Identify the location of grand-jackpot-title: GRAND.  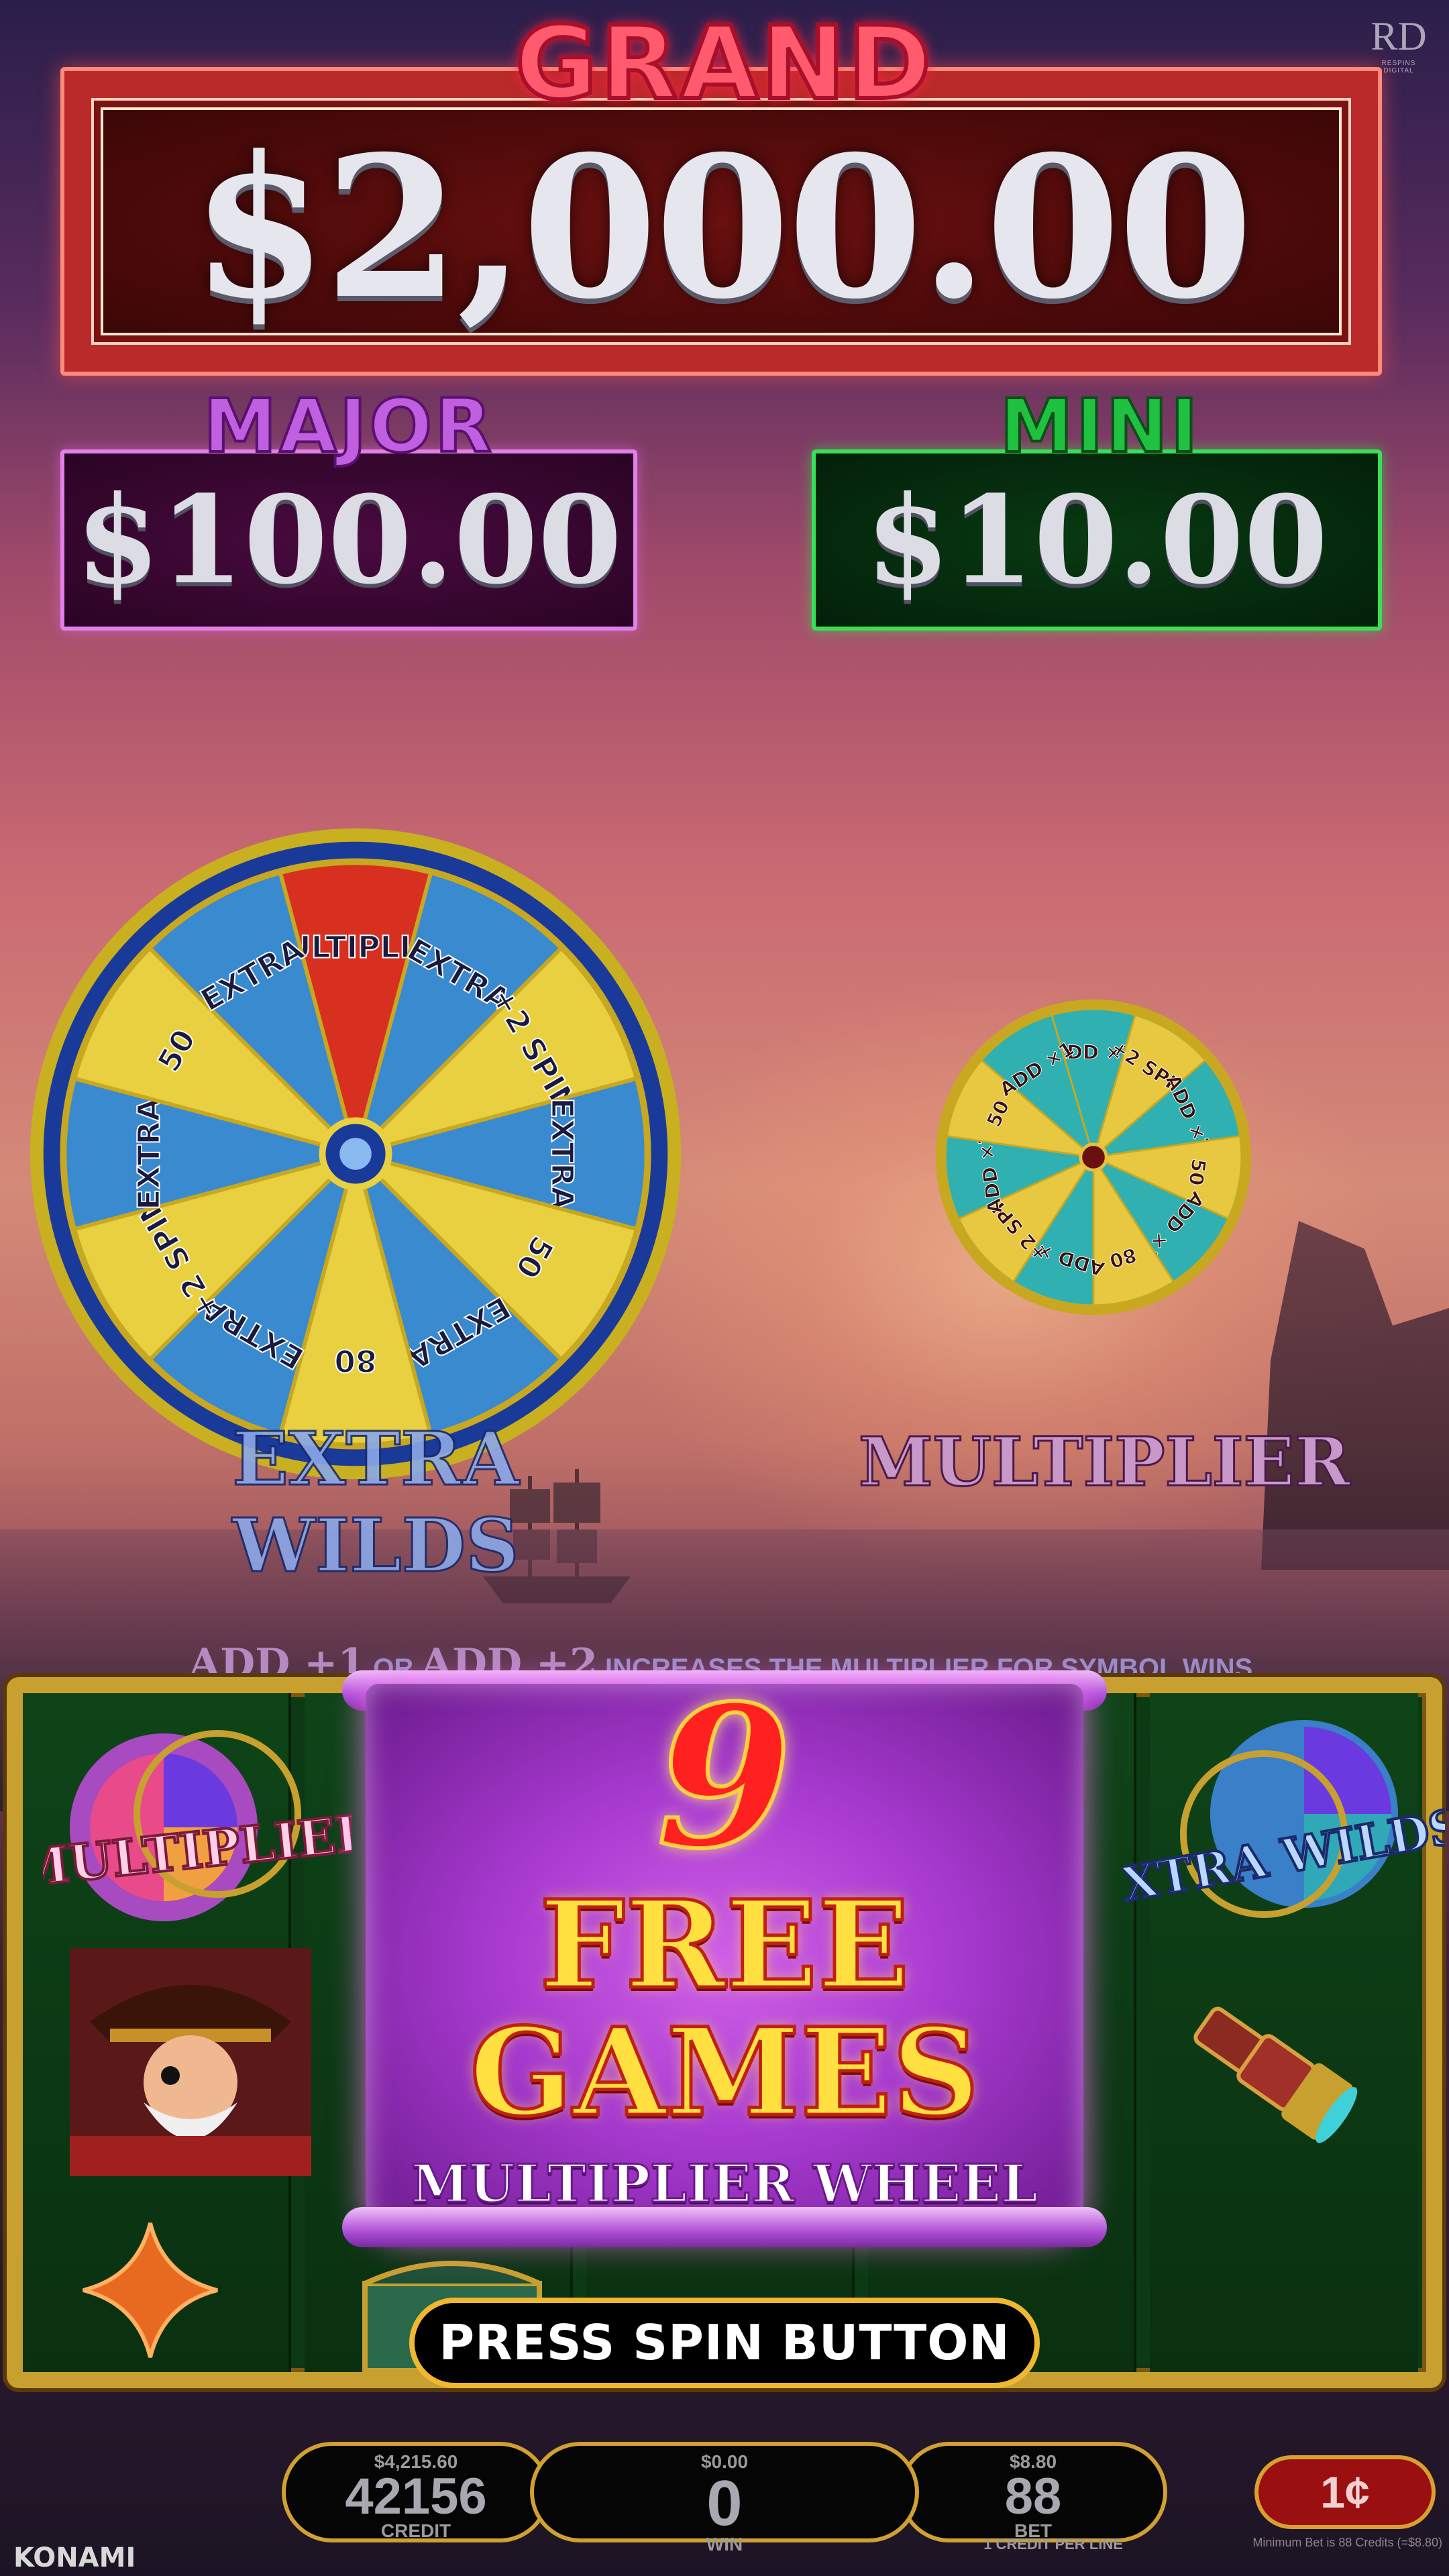
(723, 64).